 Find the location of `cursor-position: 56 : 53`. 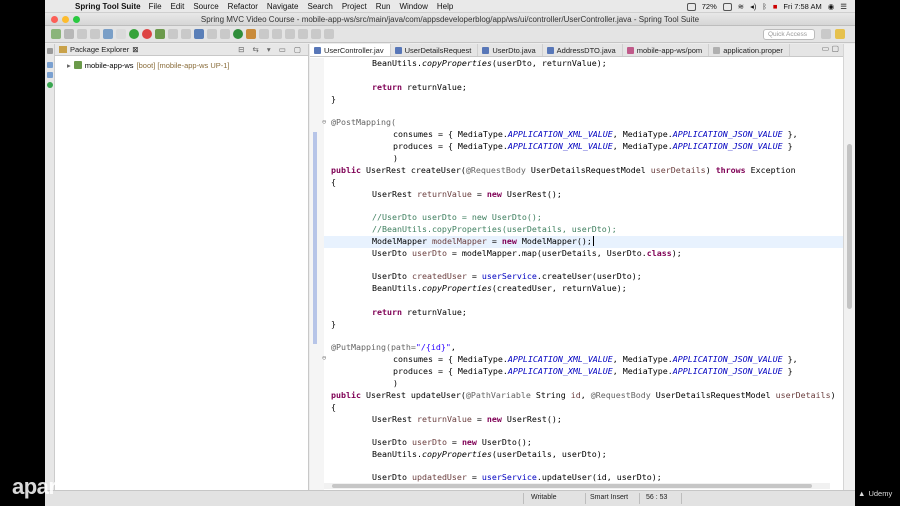

cursor-position: 56 : 53 is located at coordinates (657, 497).